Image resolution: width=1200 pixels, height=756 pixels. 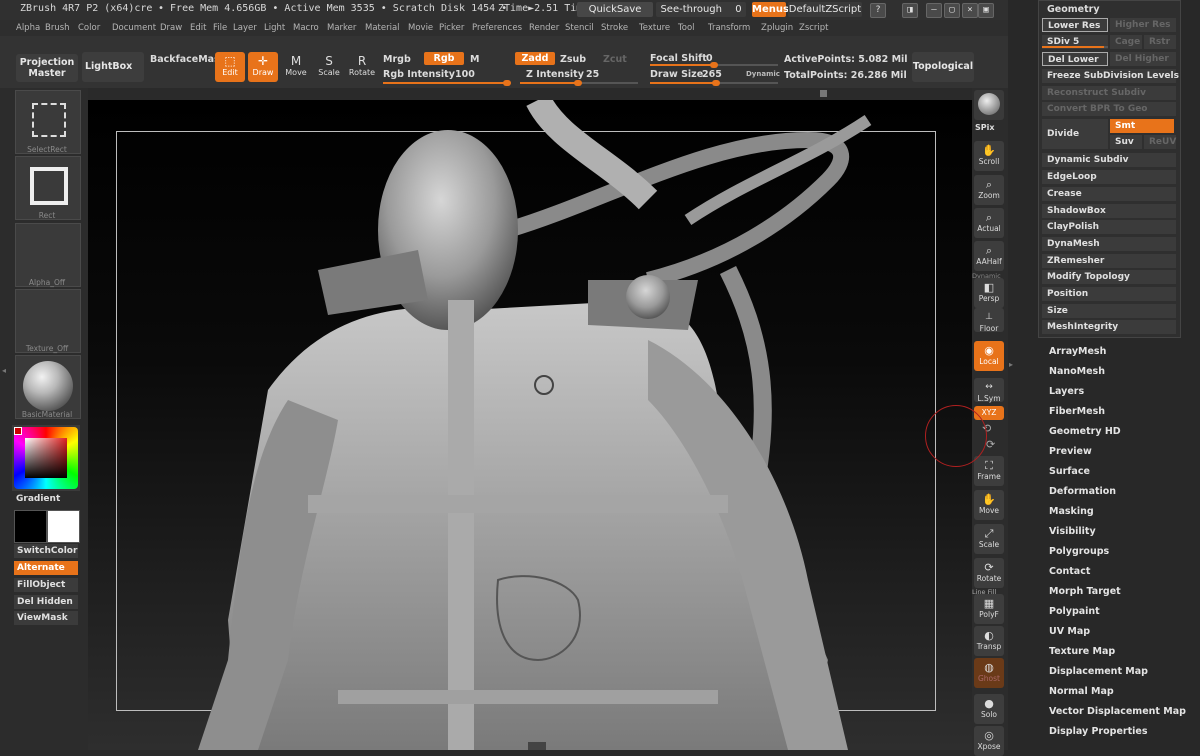 I want to click on secondary-color-swatch, so click(x=63, y=526).